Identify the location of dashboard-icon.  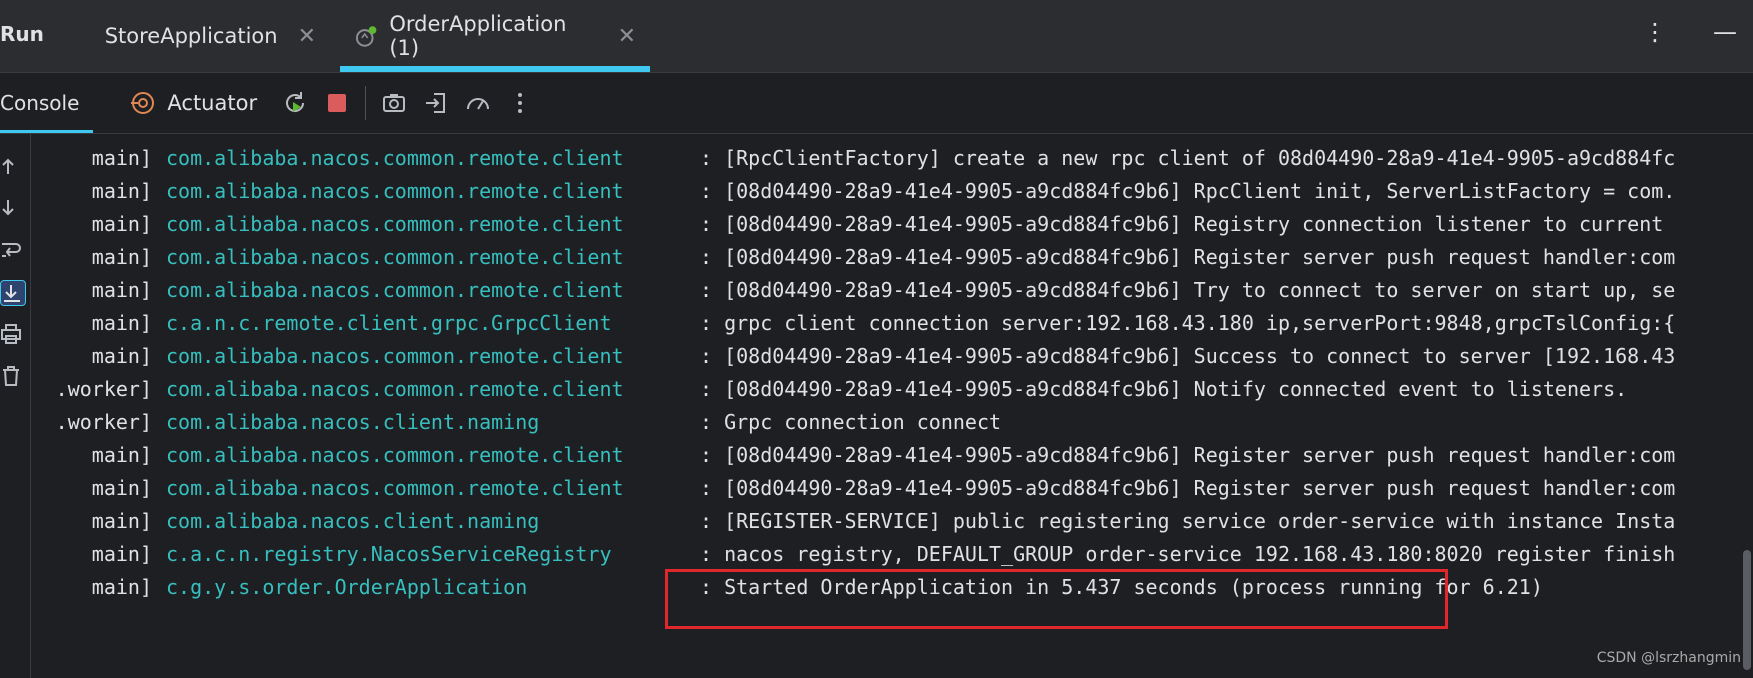
(478, 103).